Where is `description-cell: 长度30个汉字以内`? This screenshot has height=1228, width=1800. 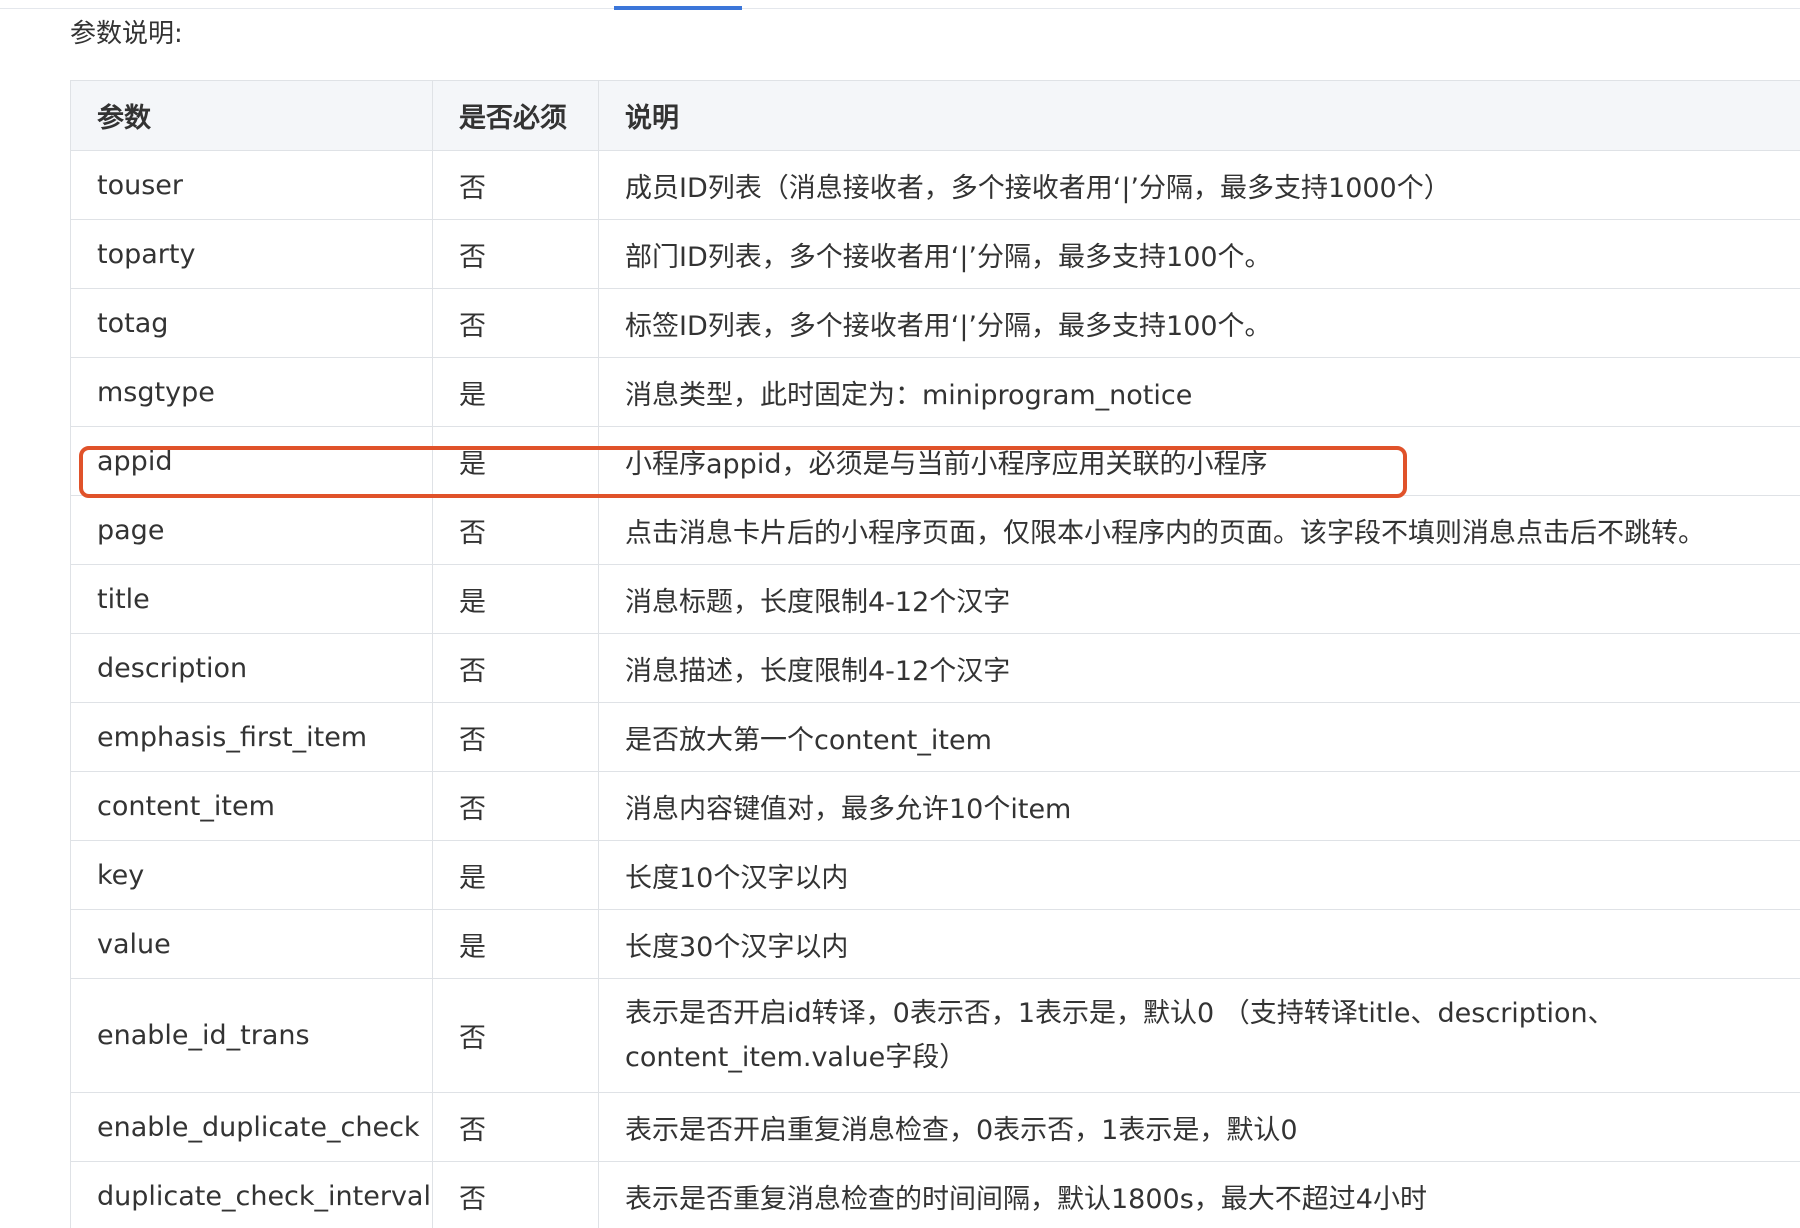 description-cell: 长度30个汉字以内 is located at coordinates (1199, 944).